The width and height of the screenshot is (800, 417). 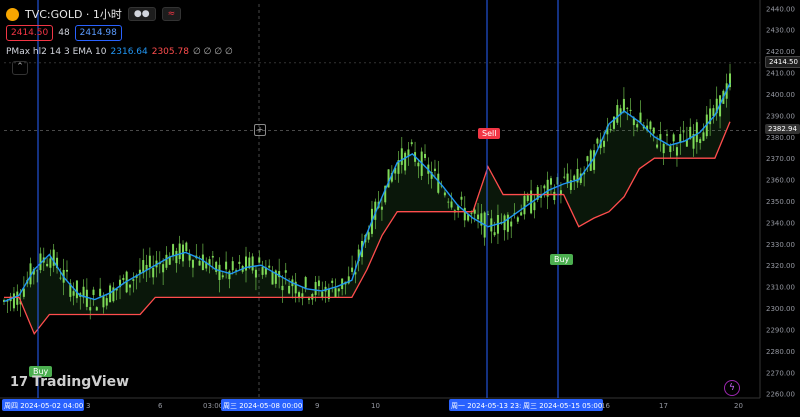 What do you see at coordinates (12, 14) in the screenshot?
I see `gold-logo-icon` at bounding box center [12, 14].